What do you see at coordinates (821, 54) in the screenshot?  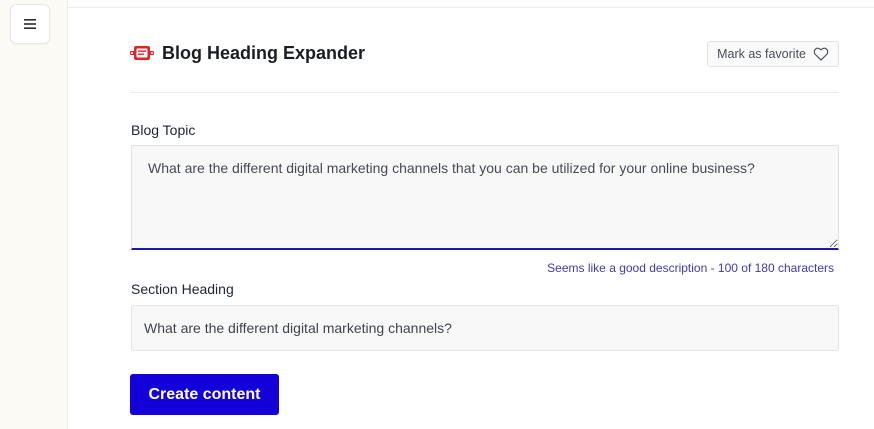 I see `heart-outline-icon` at bounding box center [821, 54].